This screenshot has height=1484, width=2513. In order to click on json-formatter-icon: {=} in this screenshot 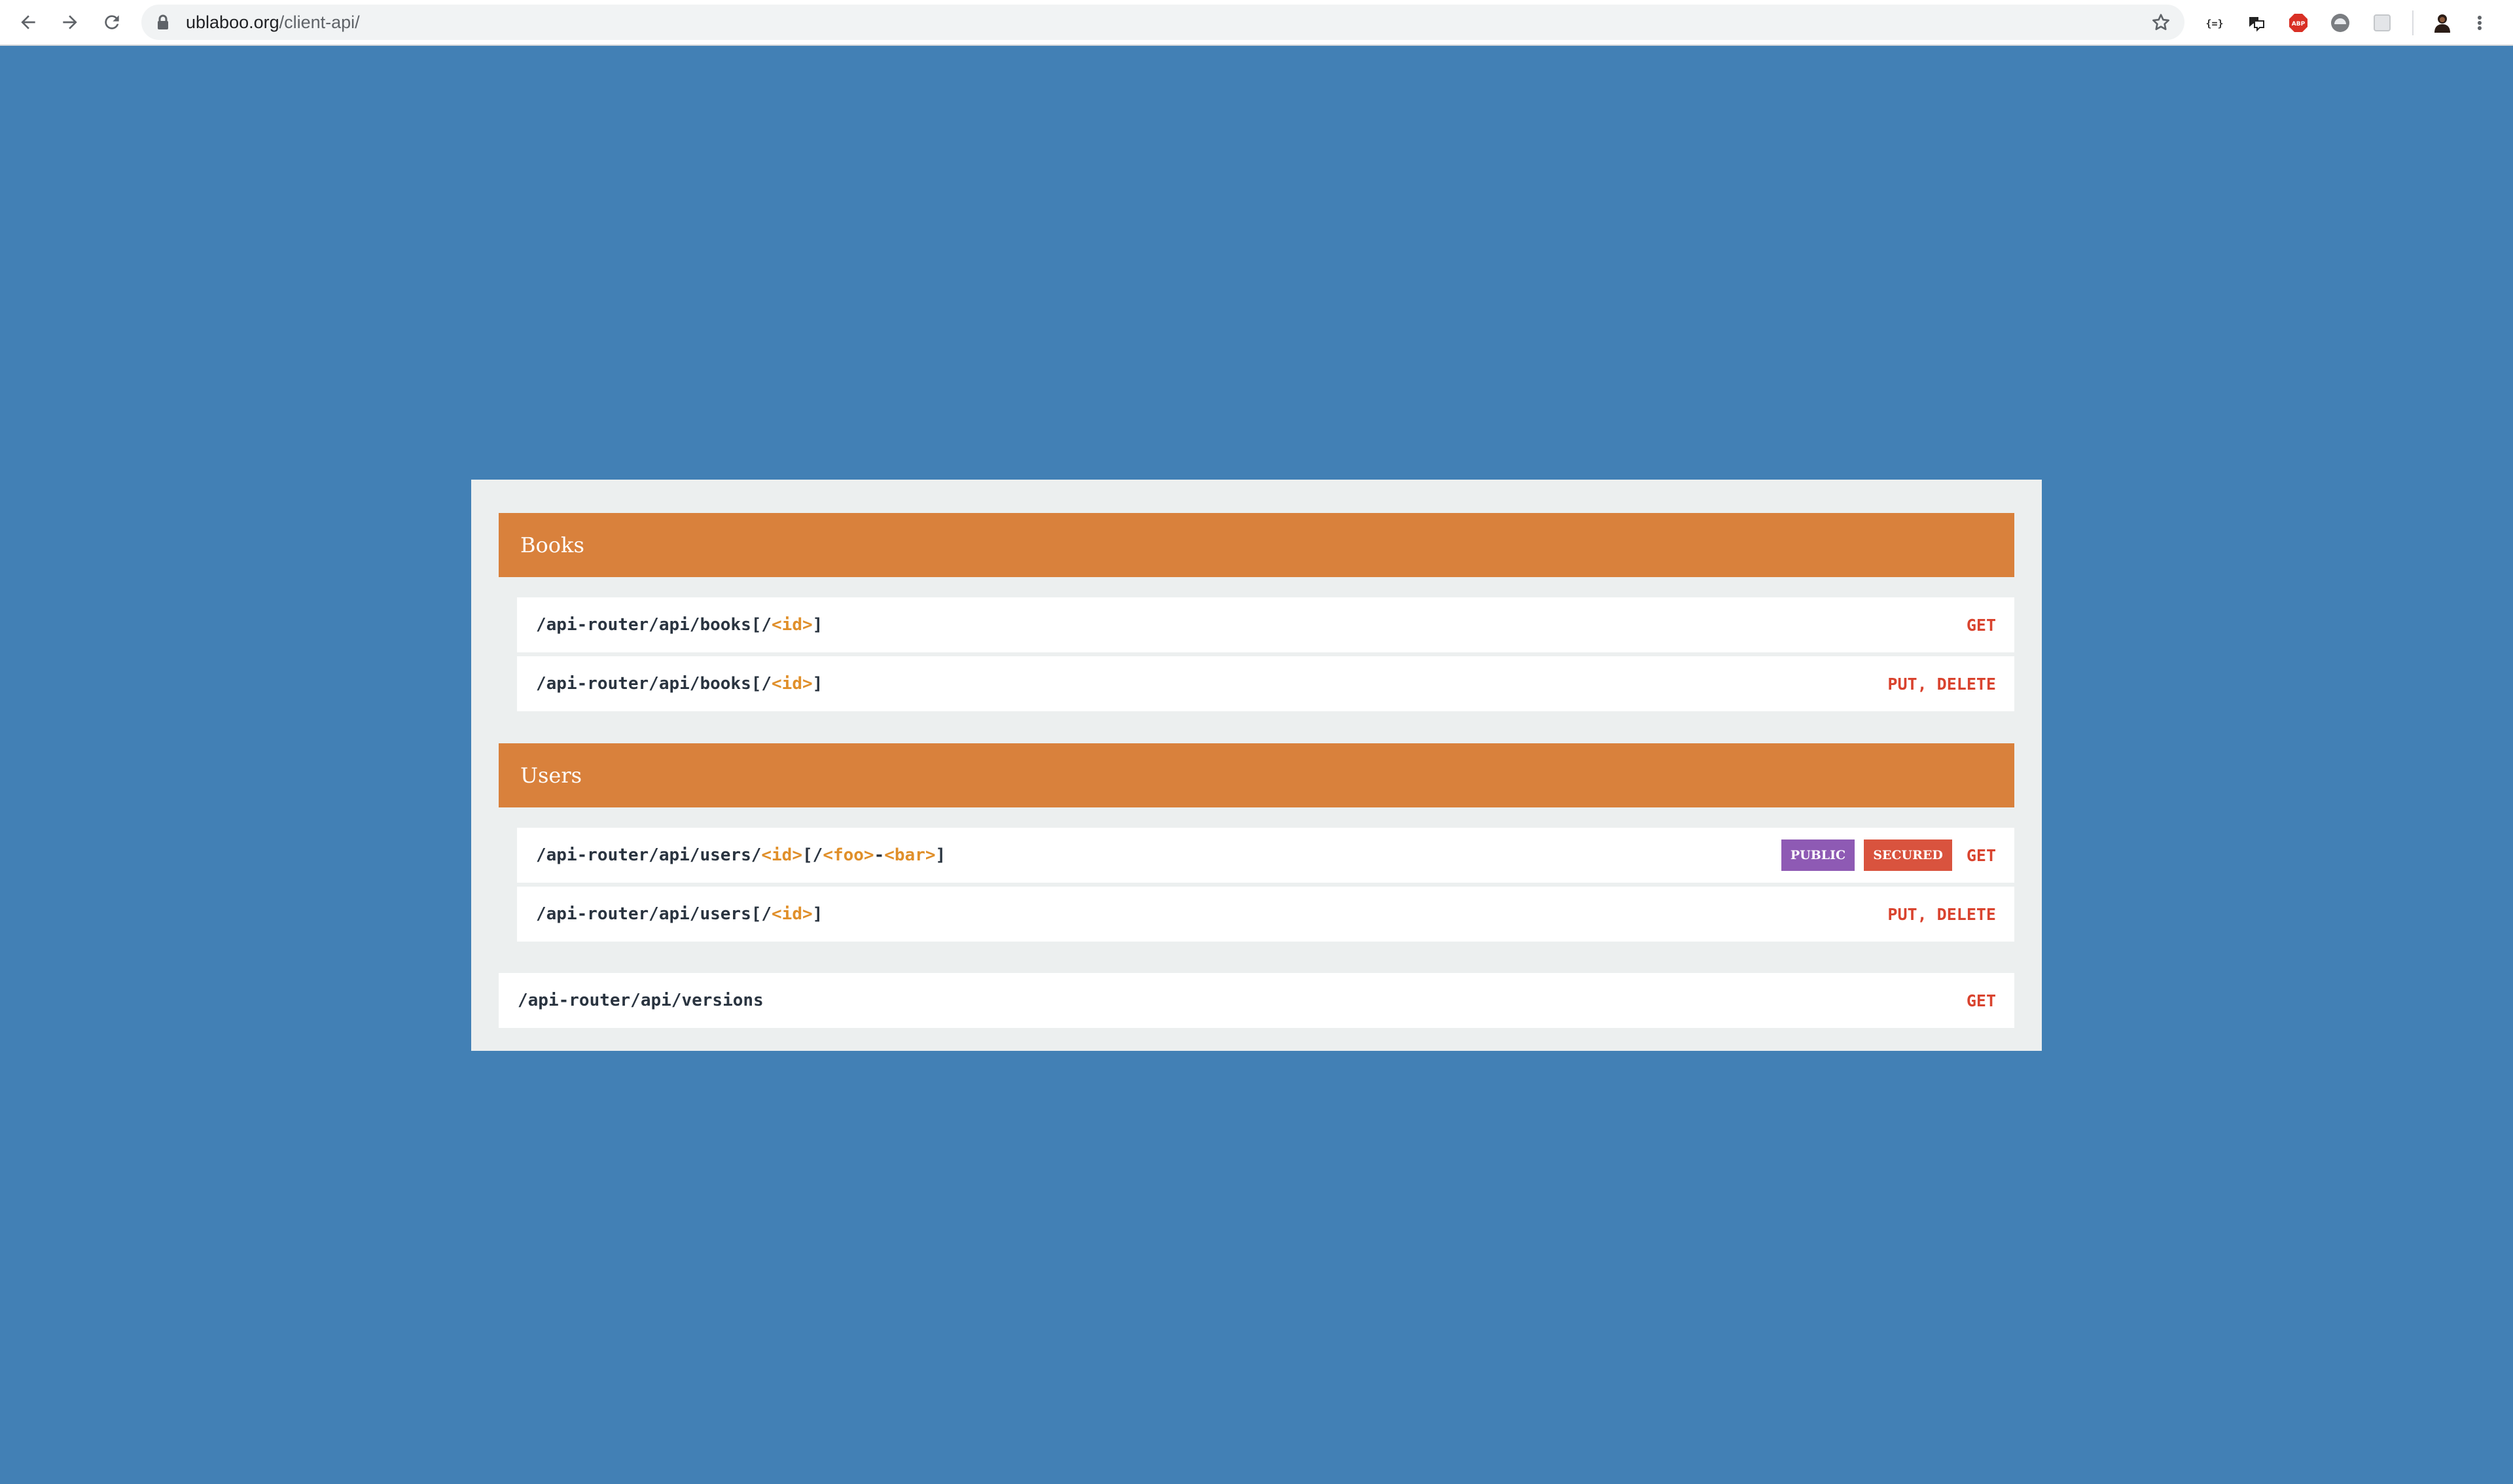, I will do `click(2214, 23)`.